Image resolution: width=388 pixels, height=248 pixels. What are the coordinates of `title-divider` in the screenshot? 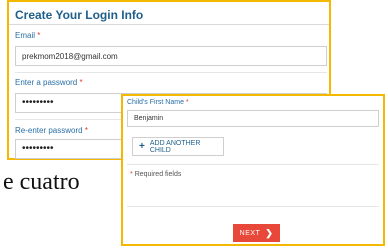 It's located at (169, 24).